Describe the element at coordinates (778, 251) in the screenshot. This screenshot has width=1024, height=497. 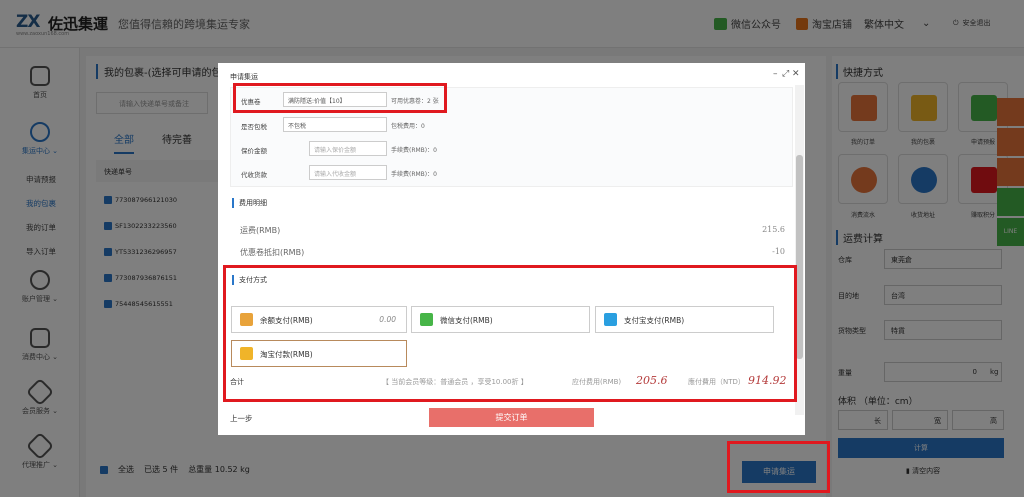
I see `discount-value: -10` at that location.